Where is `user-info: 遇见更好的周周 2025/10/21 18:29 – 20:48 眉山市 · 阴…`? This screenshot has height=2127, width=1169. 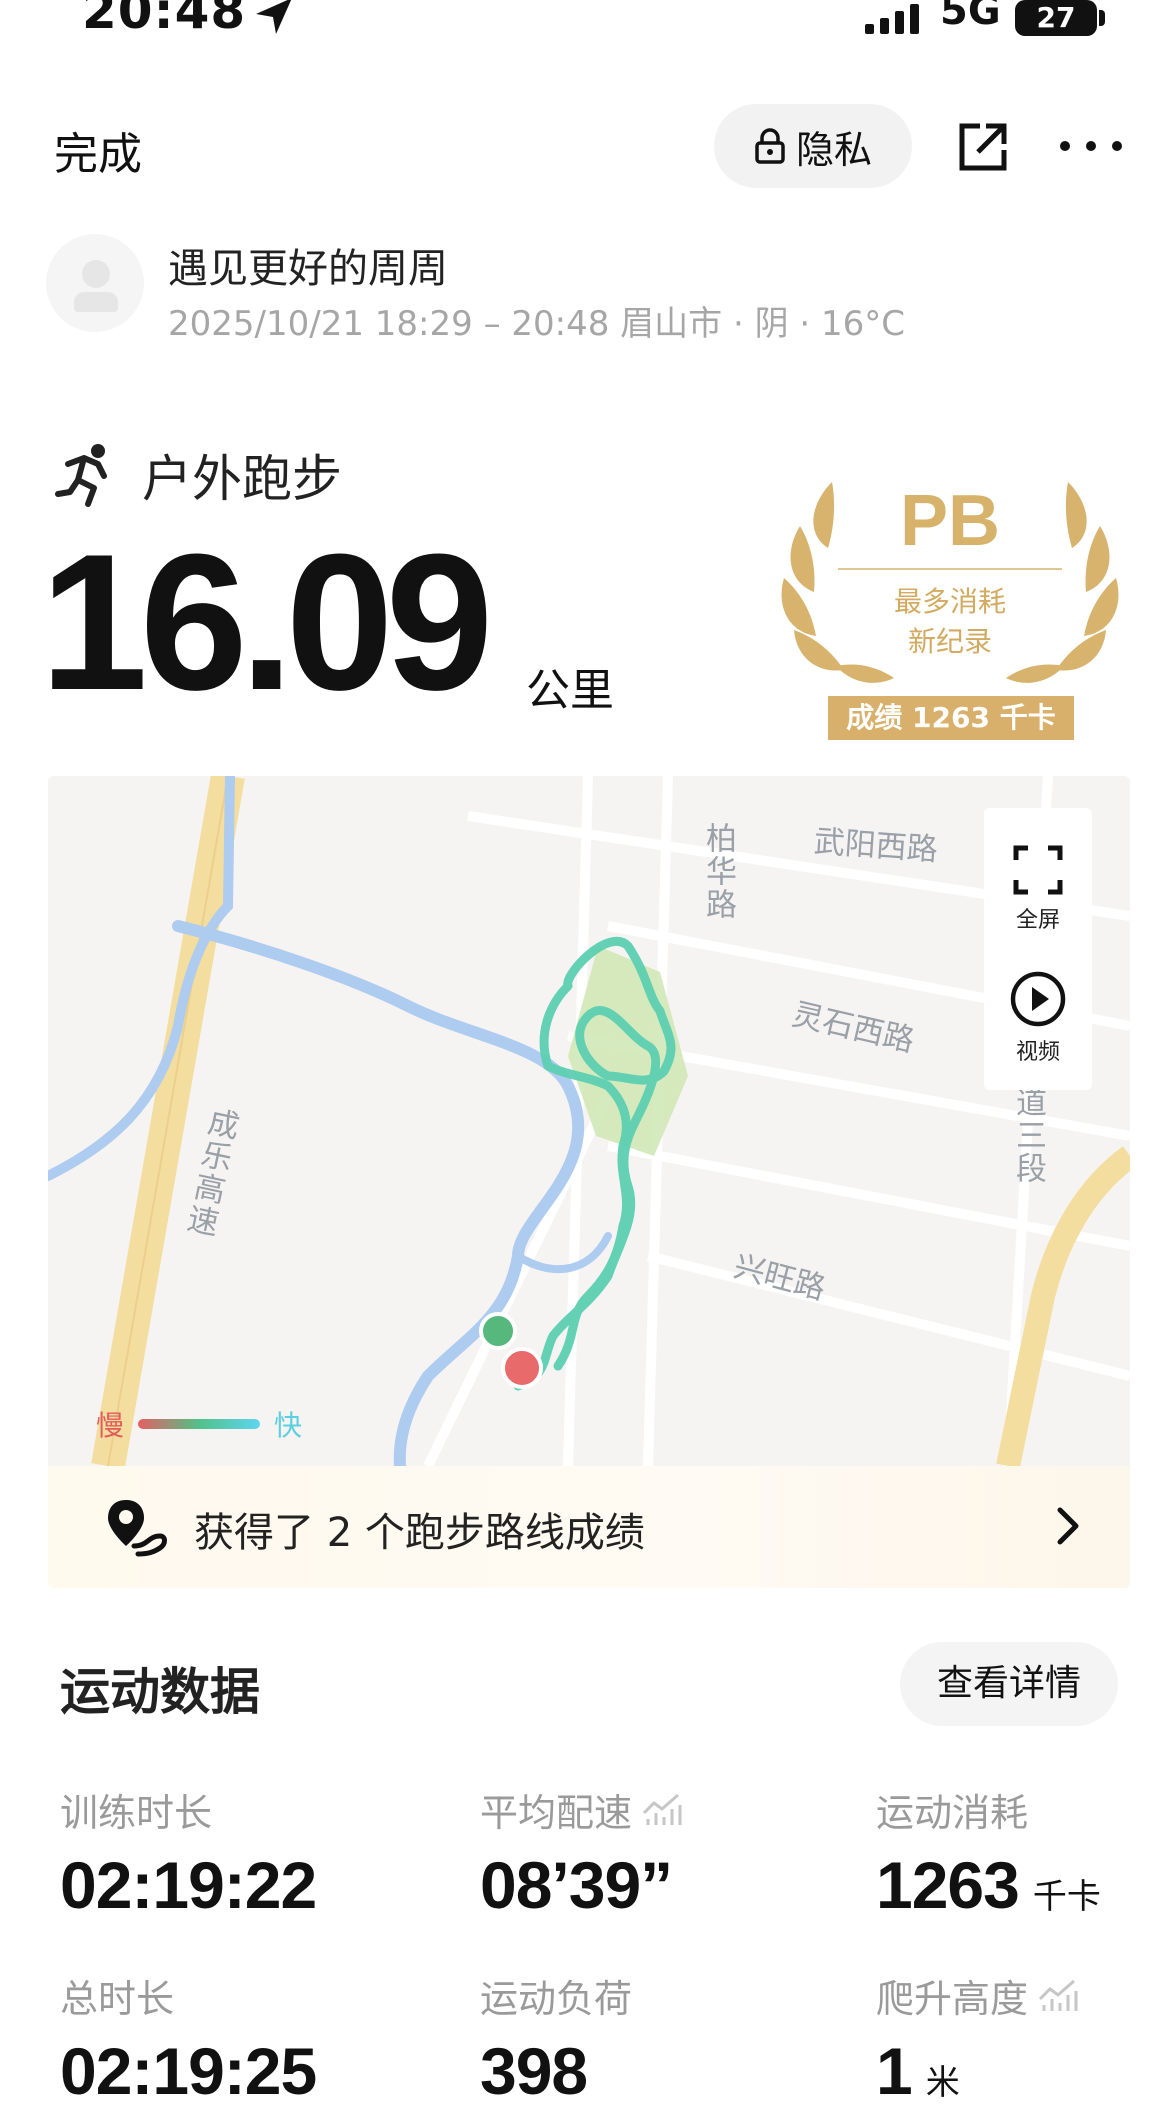 user-info: 遇见更好的周周 2025/10/21 18:29 – 20:48 眉山市 · 阴… is located at coordinates (596, 289).